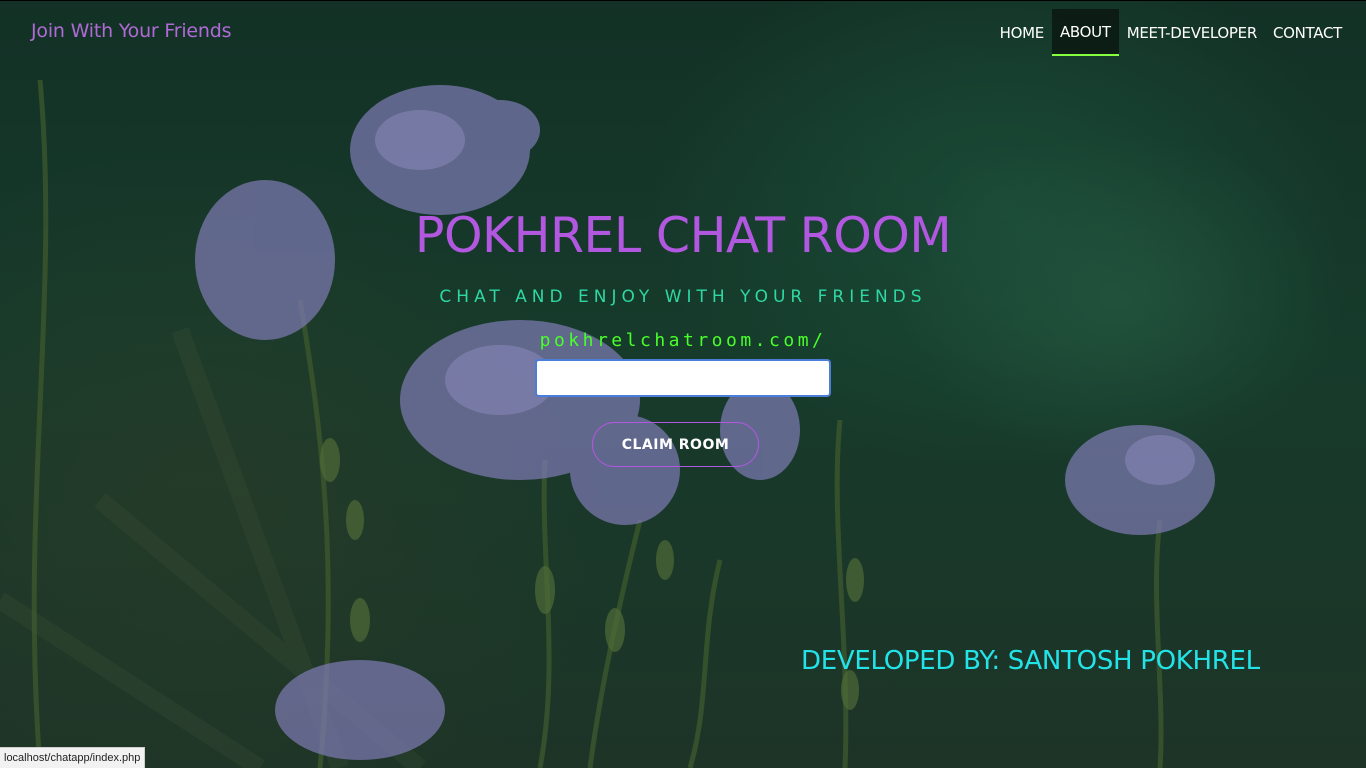  What do you see at coordinates (683, 340) in the screenshot?
I see `room-url-prefix: pokhrelchatroom.com/` at bounding box center [683, 340].